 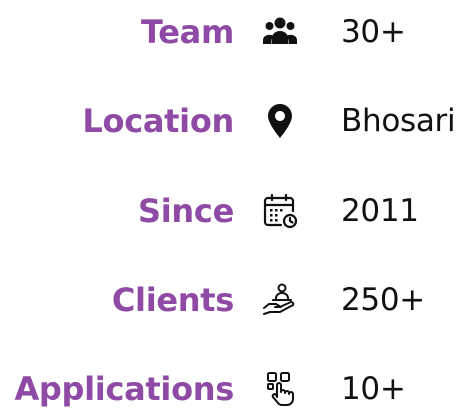 What do you see at coordinates (373, 389) in the screenshot?
I see `stat-value: 10+` at bounding box center [373, 389].